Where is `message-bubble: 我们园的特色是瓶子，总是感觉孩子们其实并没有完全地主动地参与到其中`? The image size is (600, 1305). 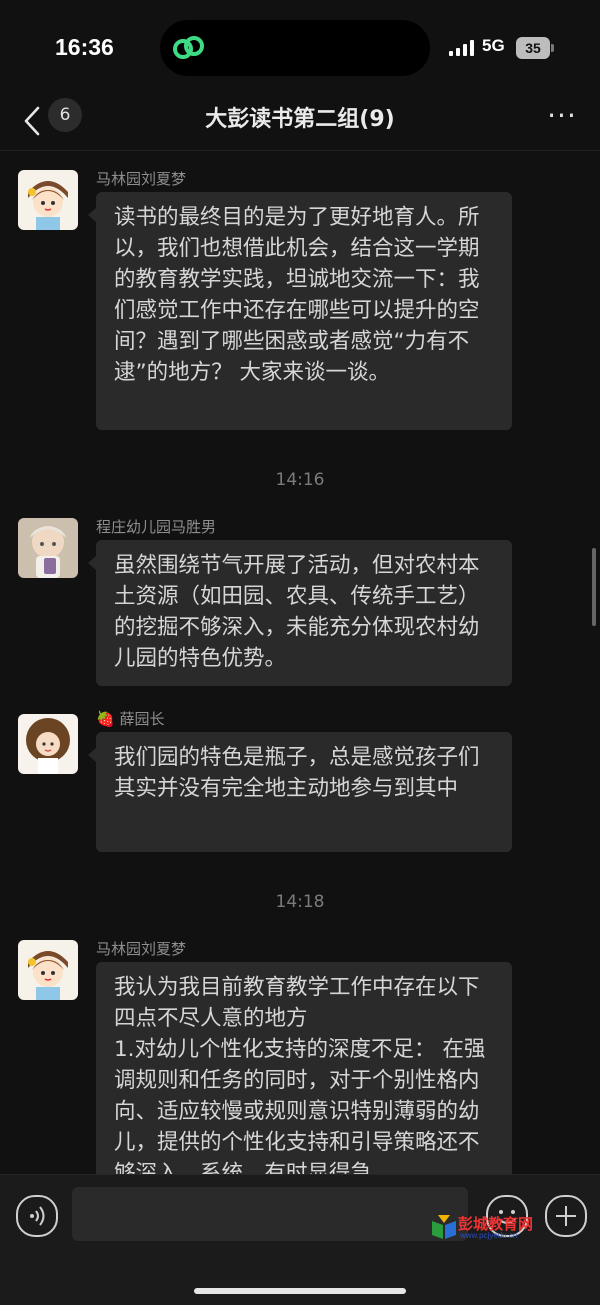 message-bubble: 我们园的特色是瓶子，总是感觉孩子们其实并没有完全地主动地参与到其中 is located at coordinates (300, 792).